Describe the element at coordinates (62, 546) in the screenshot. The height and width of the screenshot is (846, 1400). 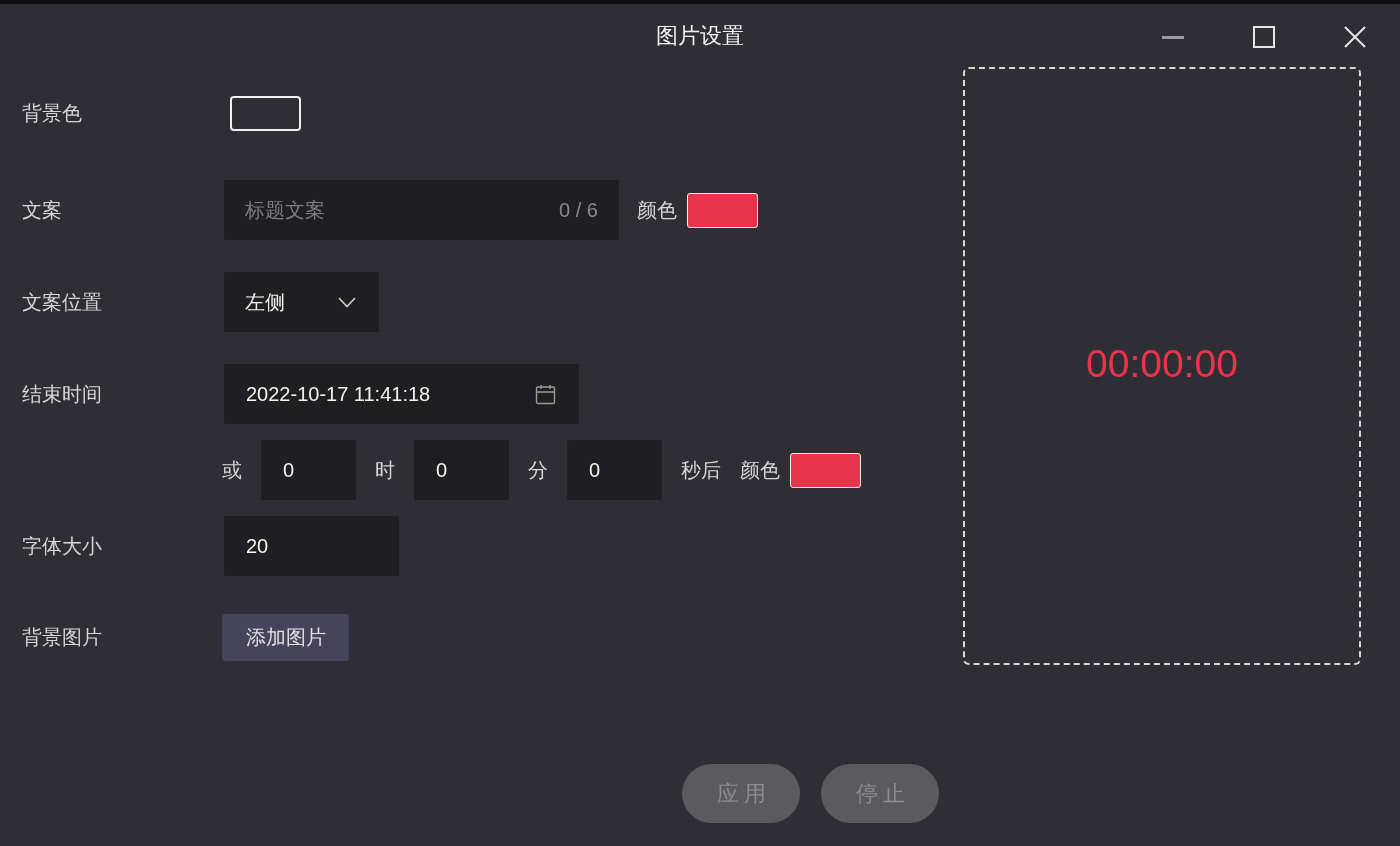
I see `field-label: 字体大小` at that location.